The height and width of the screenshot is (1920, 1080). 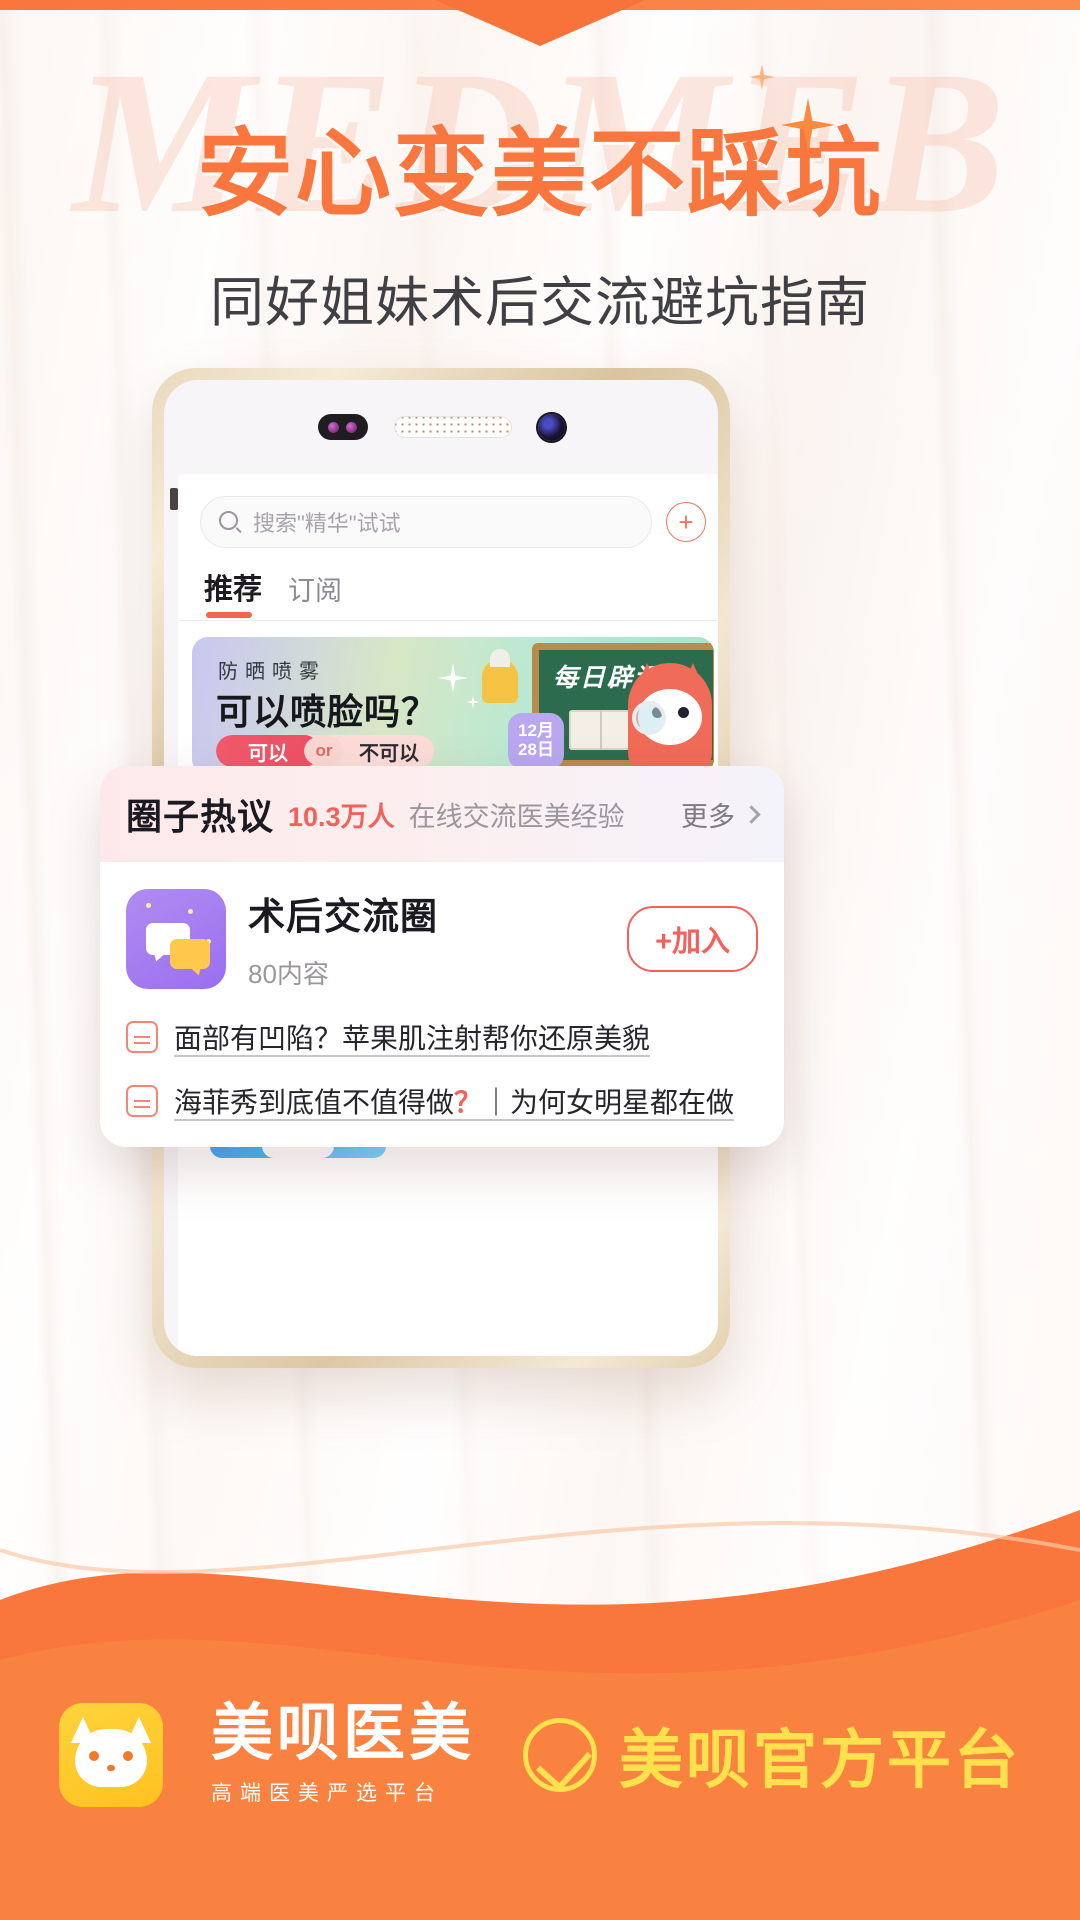 What do you see at coordinates (473, 702) in the screenshot?
I see `banner-sparkle-small-icon` at bounding box center [473, 702].